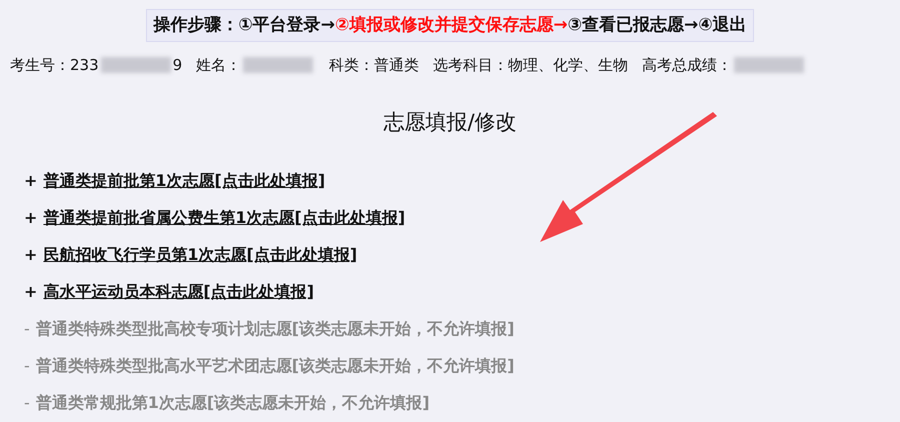 The image size is (900, 422). I want to click on info-label: 选考科目：, so click(470, 65).